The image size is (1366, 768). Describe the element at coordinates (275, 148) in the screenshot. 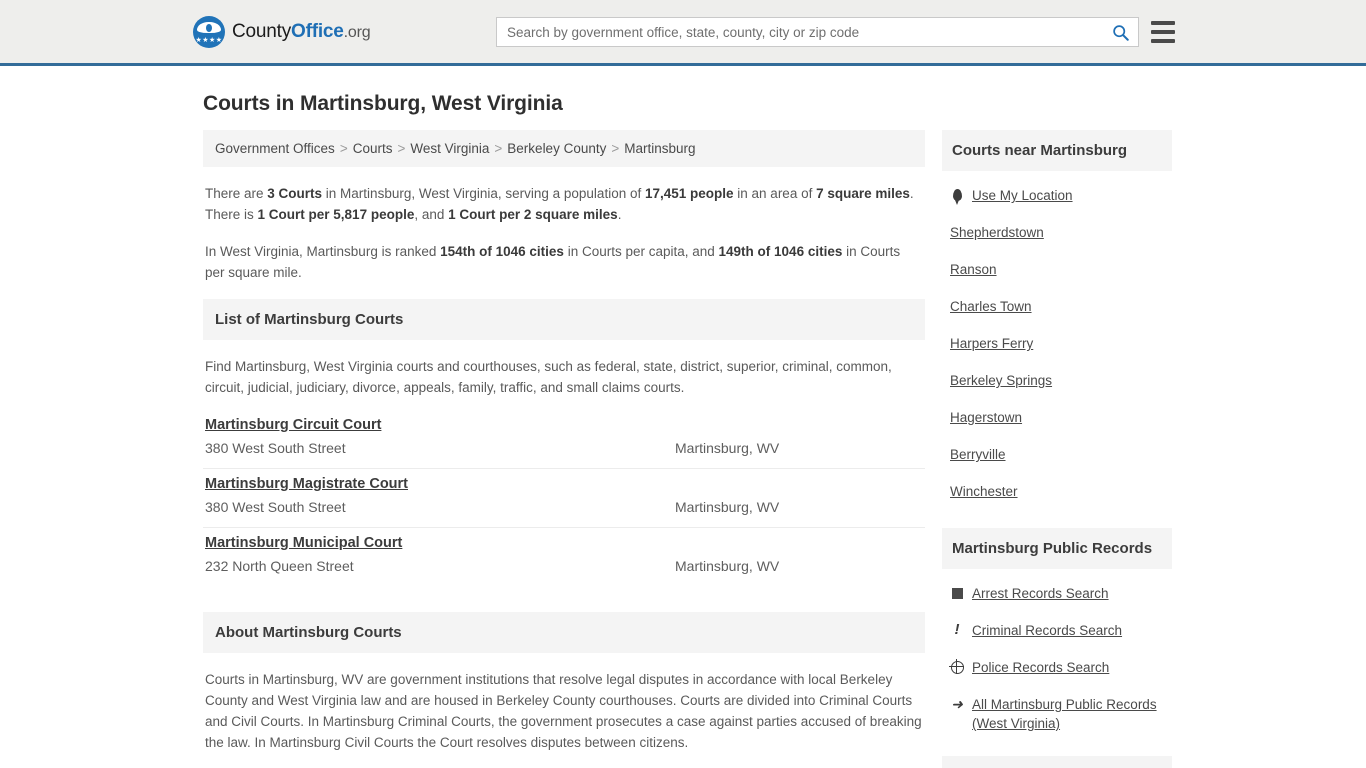

I see `breadcrumb-item-government-offices: Government Offices` at that location.